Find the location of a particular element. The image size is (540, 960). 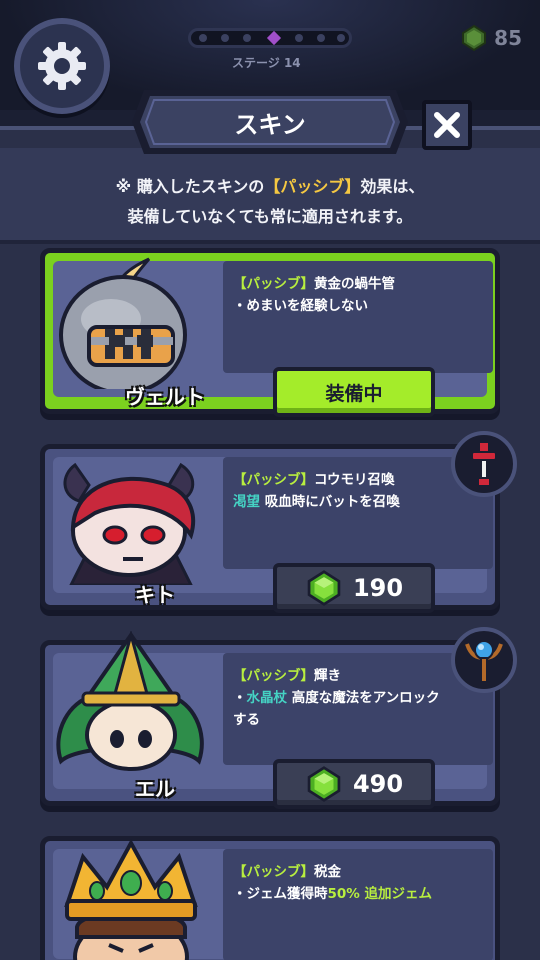

passive-effect: ・ジェム獲得時50% 追加ジェム is located at coordinates (358, 894).